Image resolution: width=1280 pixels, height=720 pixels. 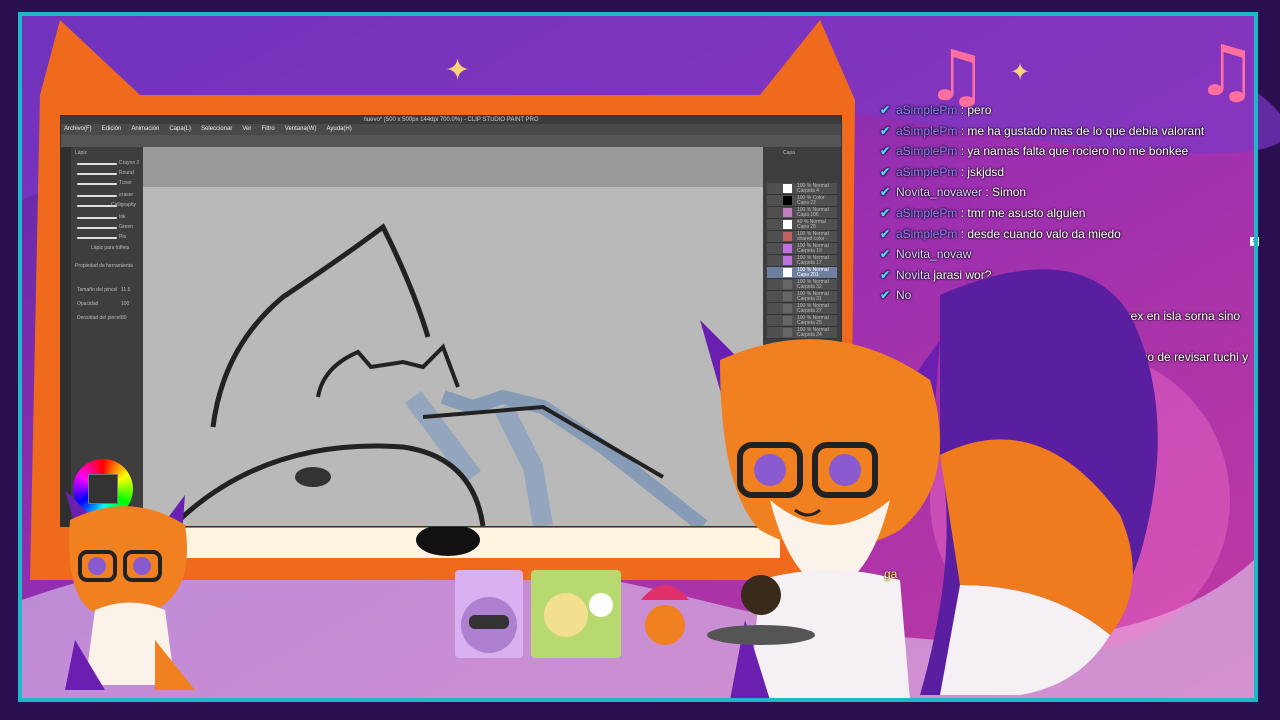 What do you see at coordinates (789, 153) in the screenshot?
I see `layers-panel-title: Capa` at bounding box center [789, 153].